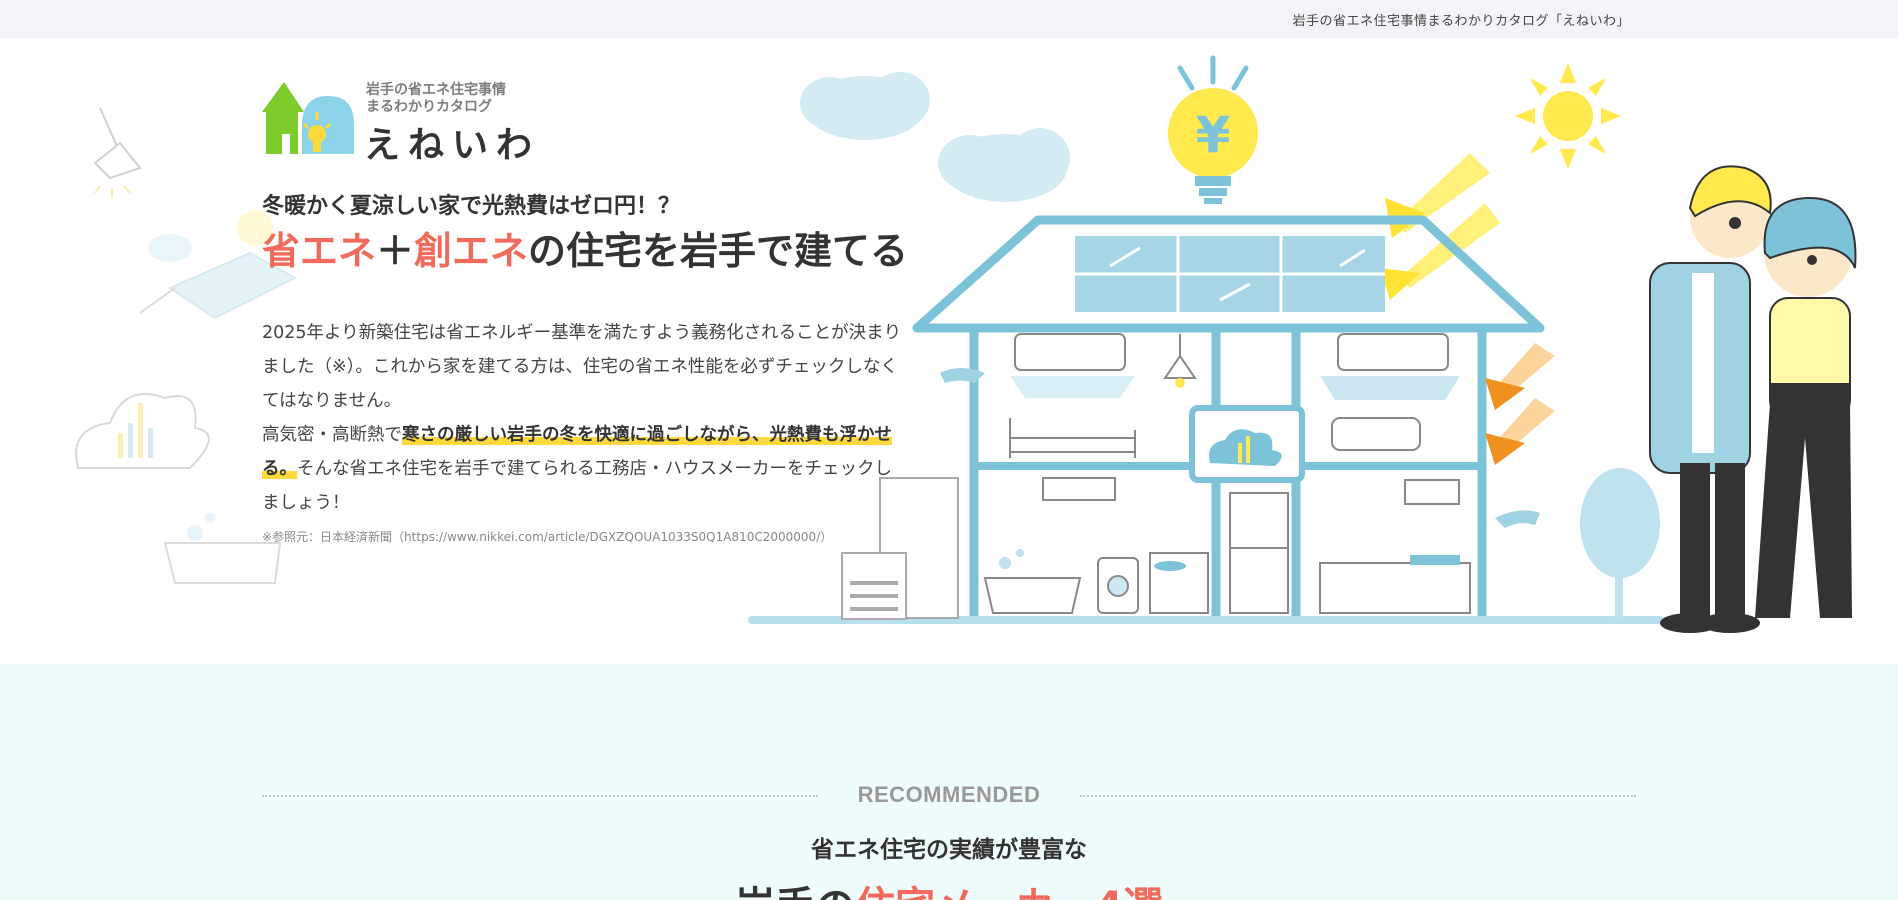  What do you see at coordinates (471, 206) in the screenshot?
I see `hero-lead: 冬暖かく夏涼しい家で光熱費はゼロ円！？` at bounding box center [471, 206].